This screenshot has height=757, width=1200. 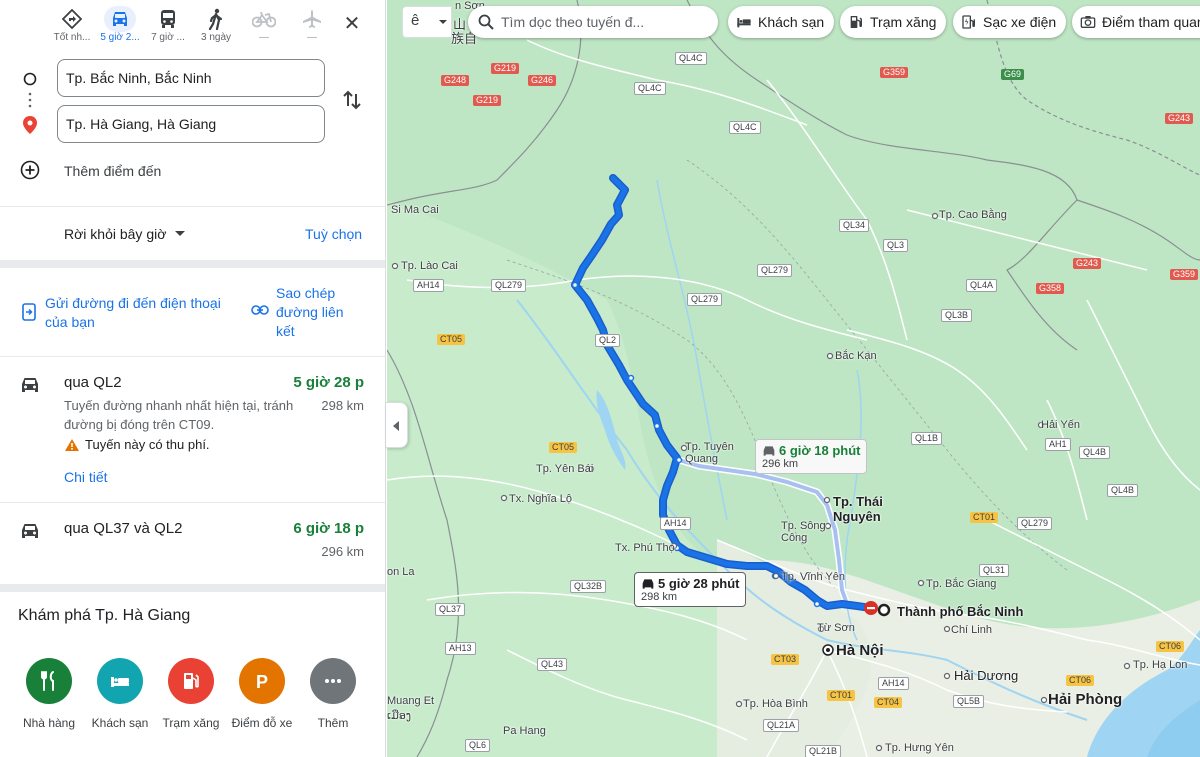 I want to click on road-shield: CT01, so click(x=984, y=517).